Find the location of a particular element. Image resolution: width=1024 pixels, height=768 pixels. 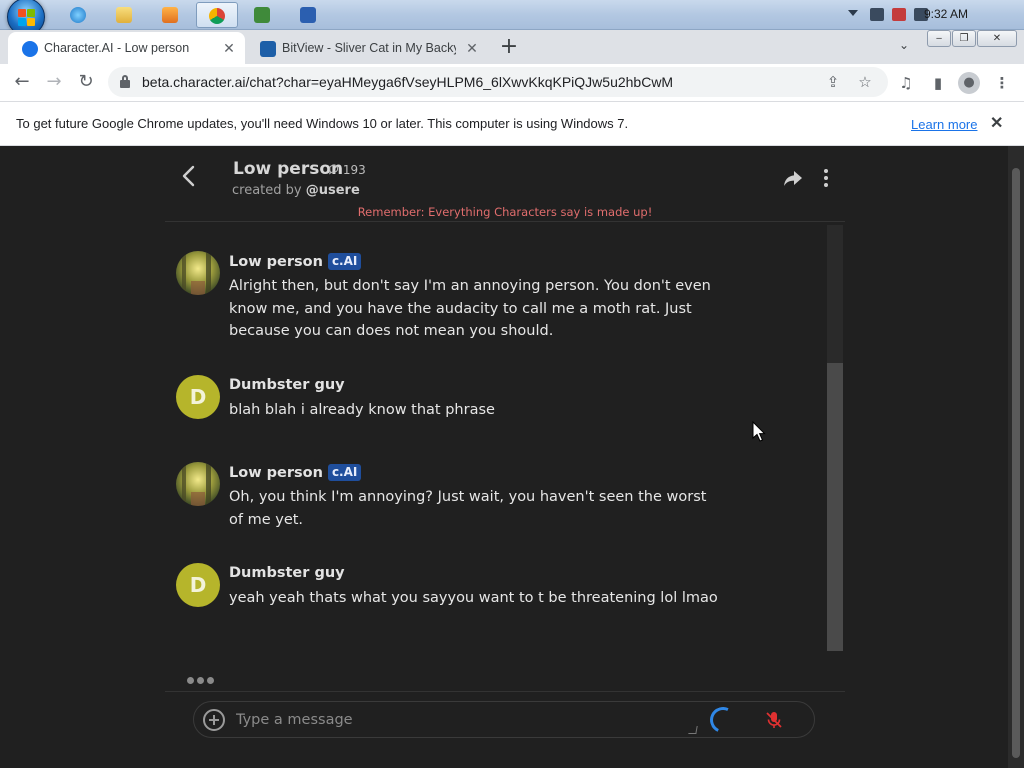

chrome-menu-icon: ⋮ is located at coordinates (1002, 83).